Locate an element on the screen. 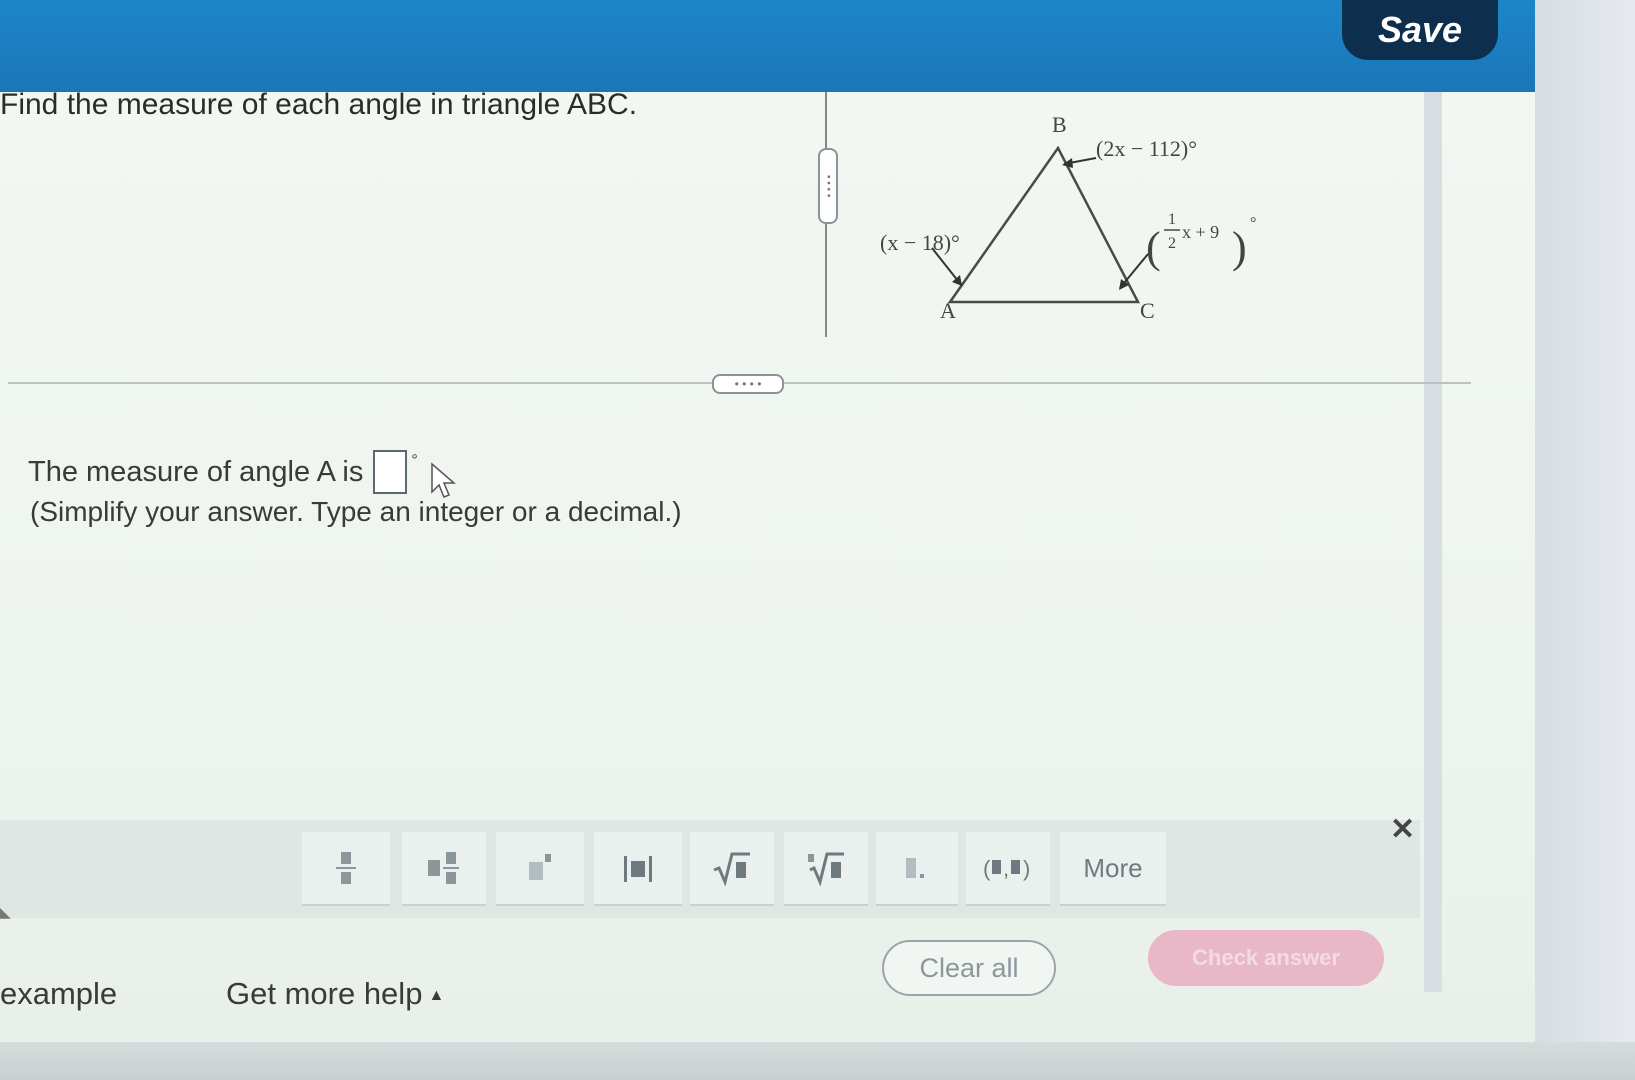 This screenshot has width=1635, height=1080. nth-root-tool-button is located at coordinates (826, 869).